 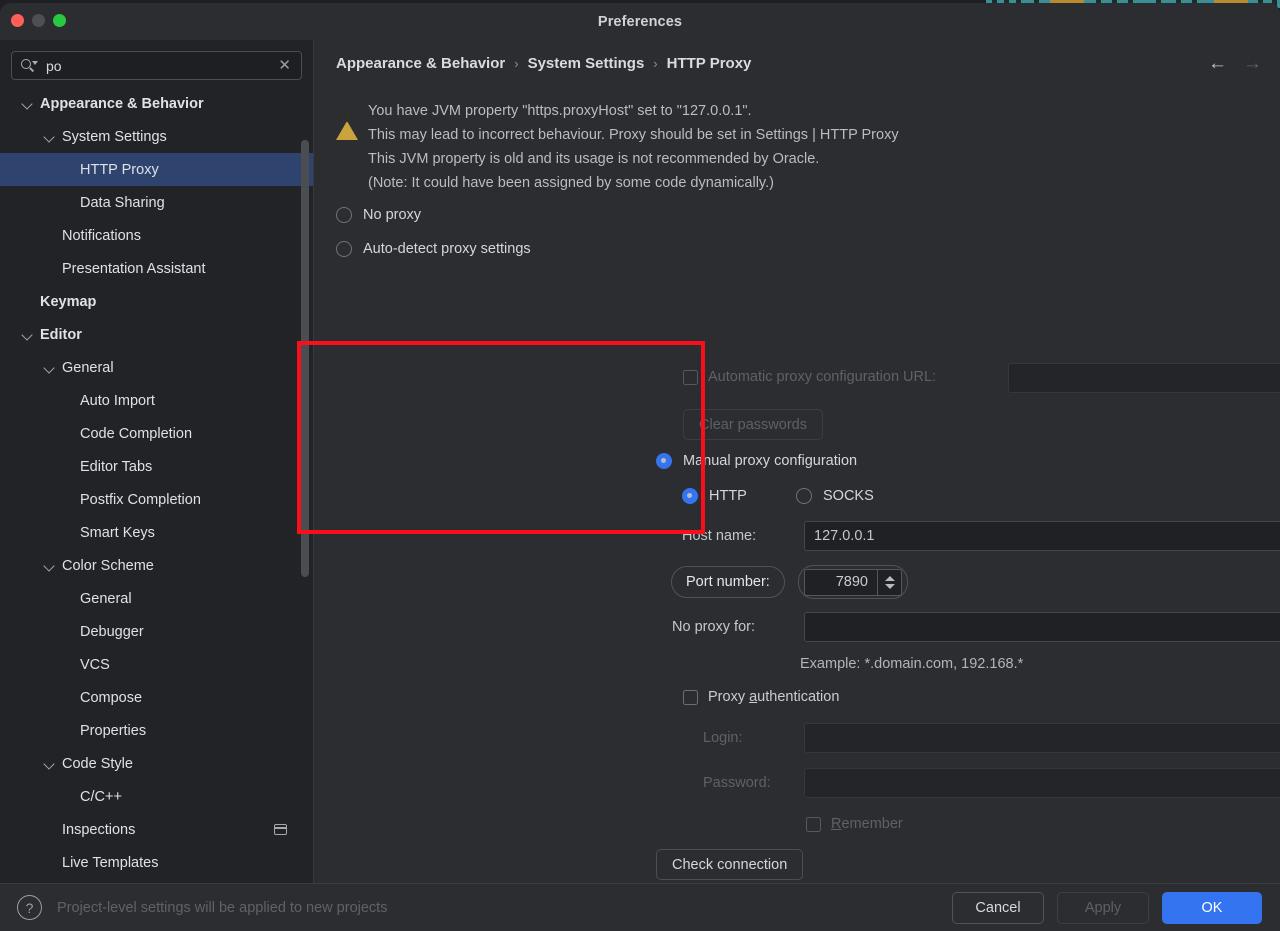 I want to click on host-name-input: 127.0.0.1, so click(x=1042, y=536).